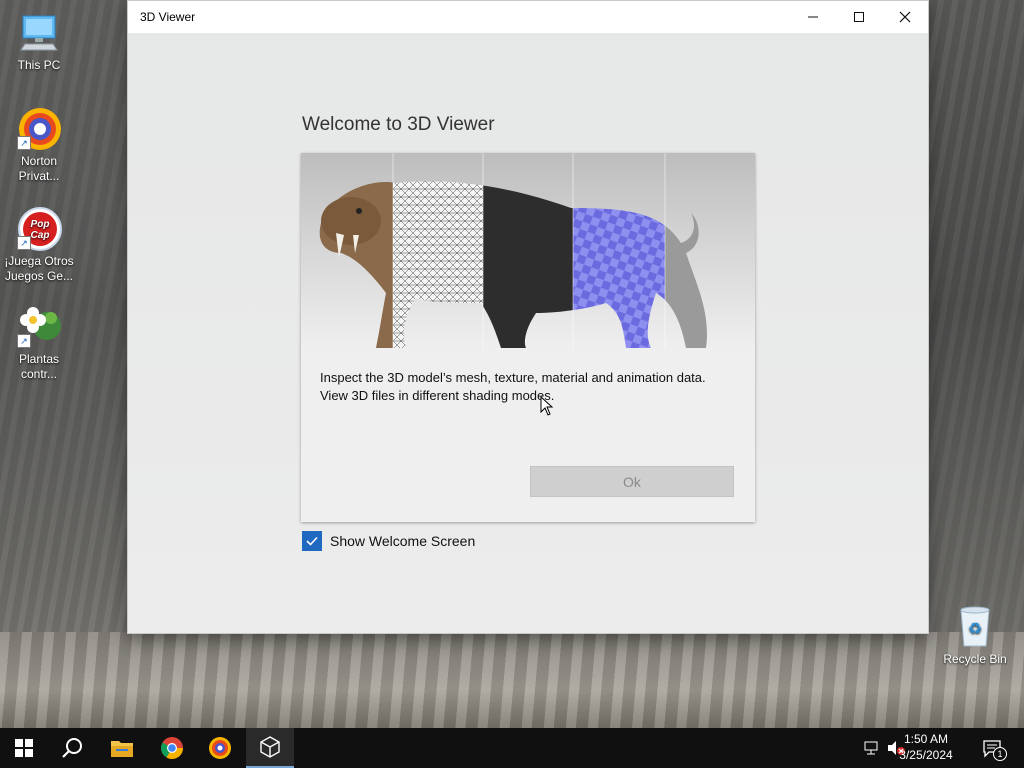 The width and height of the screenshot is (1024, 768). I want to click on mouse-cursor-icon, so click(547, 406).